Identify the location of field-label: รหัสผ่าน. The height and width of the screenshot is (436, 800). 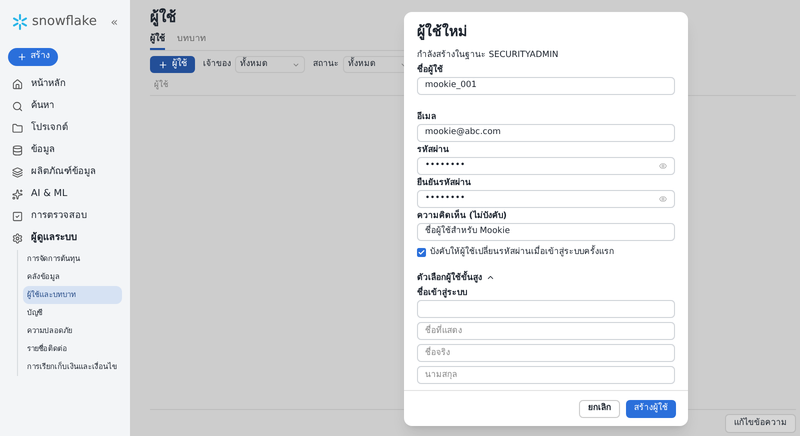
(433, 150).